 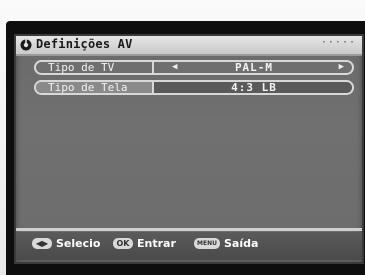 I want to click on setting-row-screen-type: Tipo de Tela 4:3 LB, so click(x=194, y=87).